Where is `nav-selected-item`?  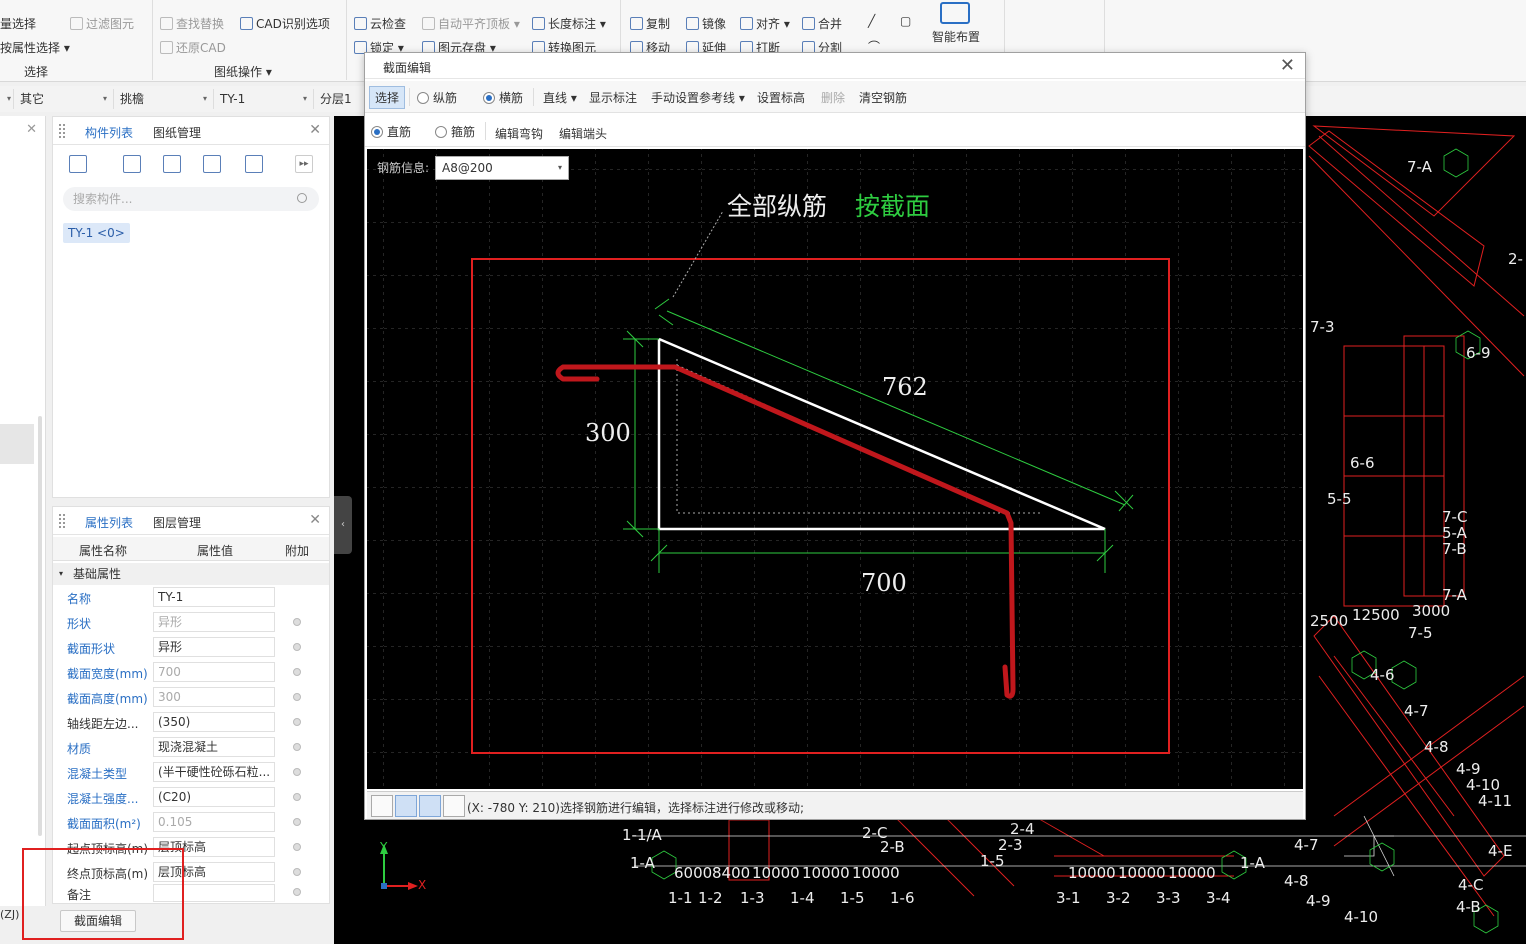 nav-selected-item is located at coordinates (17, 444).